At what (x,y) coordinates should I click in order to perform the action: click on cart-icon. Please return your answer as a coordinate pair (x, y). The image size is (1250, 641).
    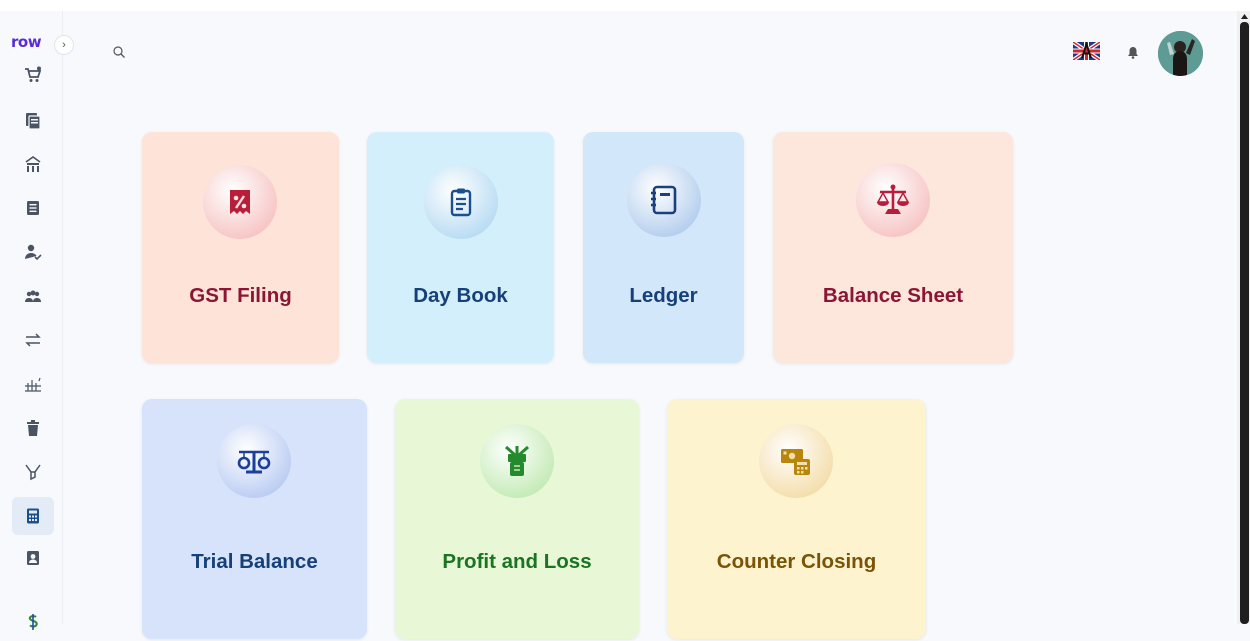
    Looking at the image, I should click on (33, 74).